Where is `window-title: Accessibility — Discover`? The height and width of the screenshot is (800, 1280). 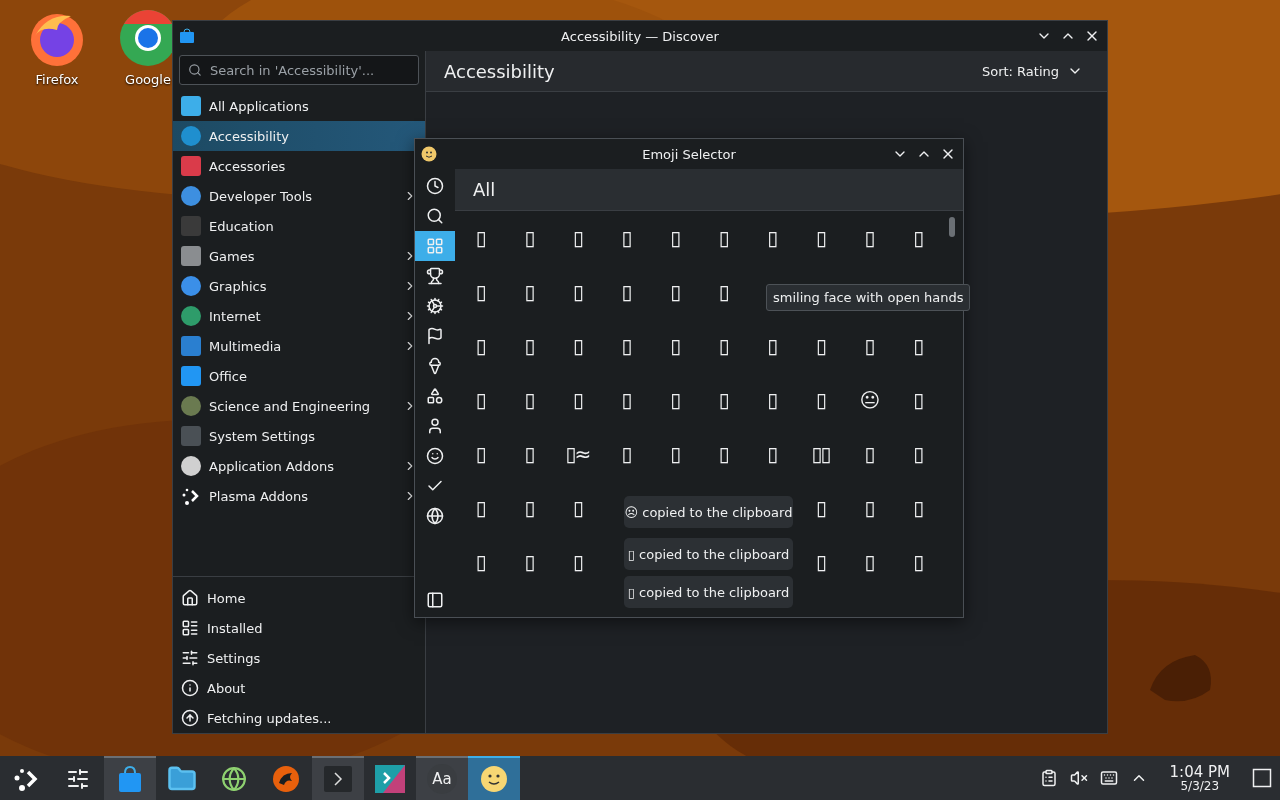
window-title: Accessibility — Discover is located at coordinates (640, 36).